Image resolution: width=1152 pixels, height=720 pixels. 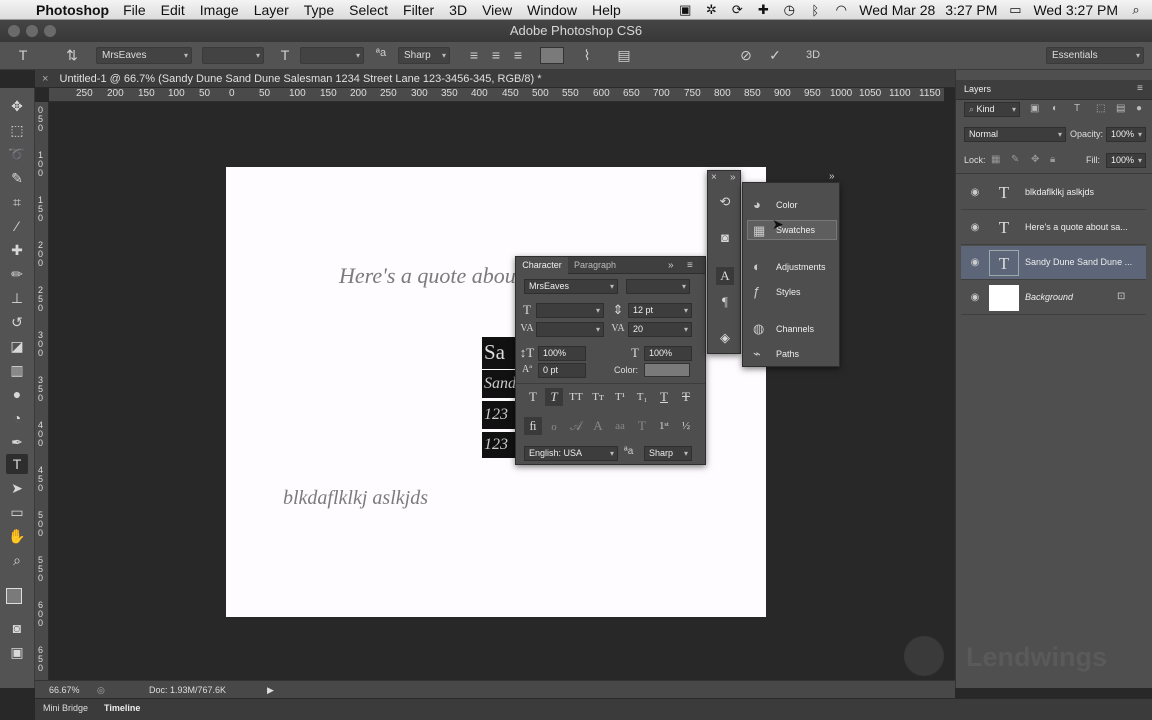 I want to click on swash-icon: 𝒜, so click(x=576, y=426).